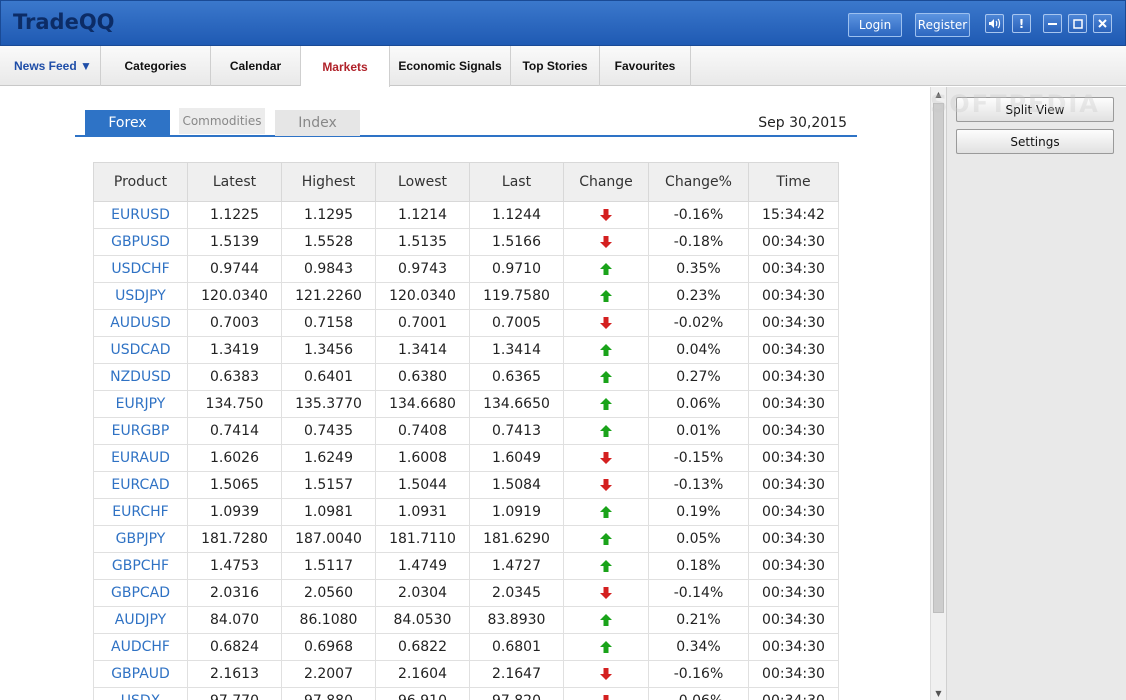  I want to click on col-highest: Highest, so click(328, 182).